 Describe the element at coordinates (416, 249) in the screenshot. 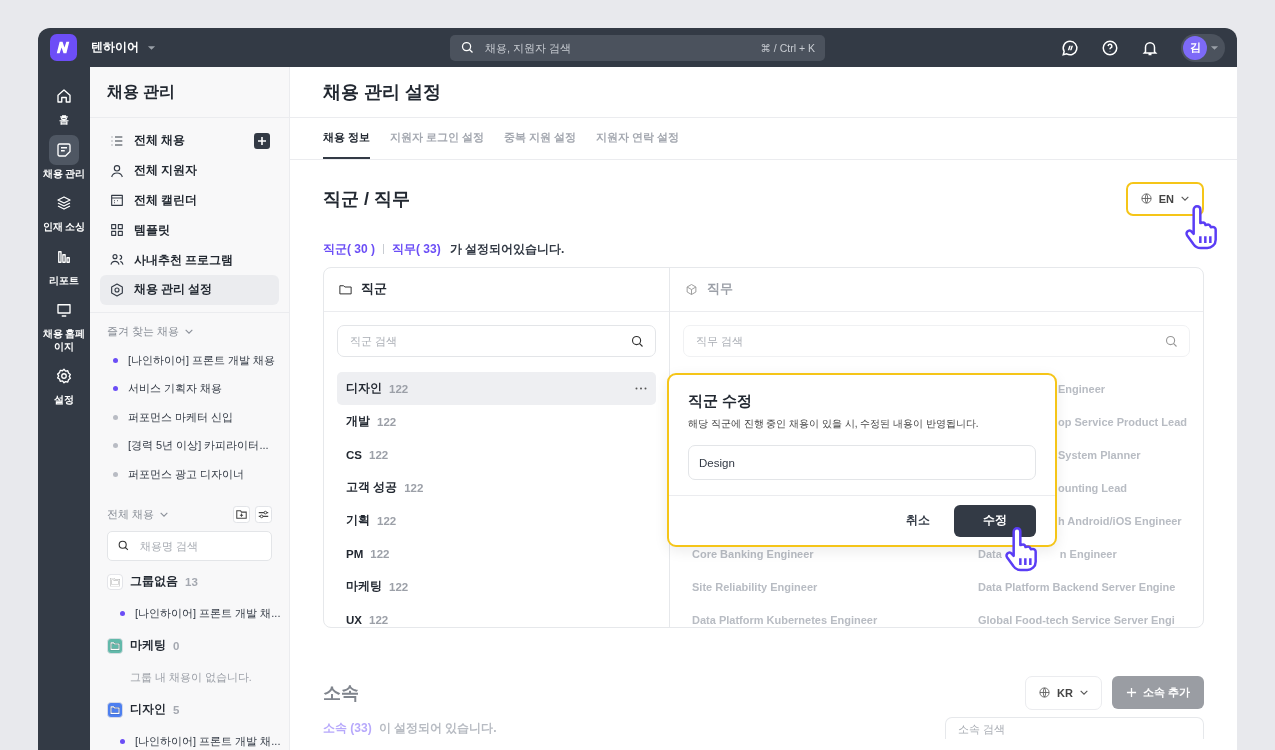

I see `count-link: 직무( 33)` at that location.